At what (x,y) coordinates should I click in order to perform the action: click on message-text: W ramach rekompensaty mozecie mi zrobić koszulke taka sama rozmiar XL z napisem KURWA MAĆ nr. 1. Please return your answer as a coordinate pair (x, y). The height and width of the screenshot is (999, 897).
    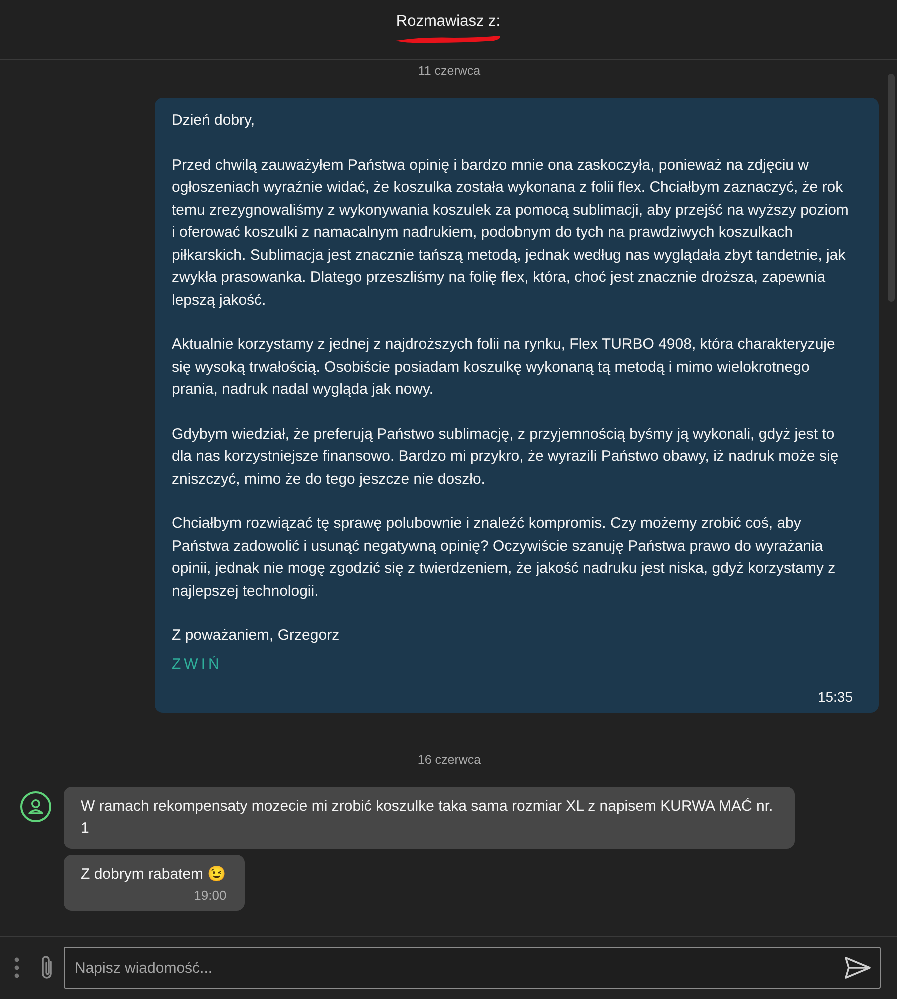
    Looking at the image, I should click on (427, 817).